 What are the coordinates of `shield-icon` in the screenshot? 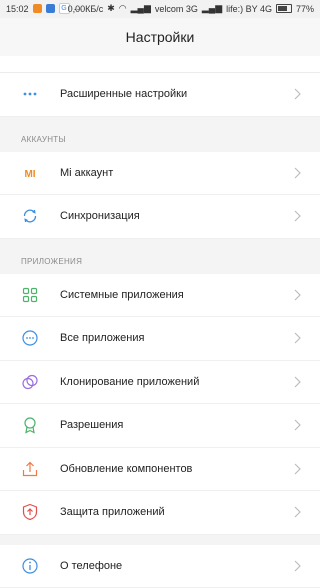 It's located at (30, 512).